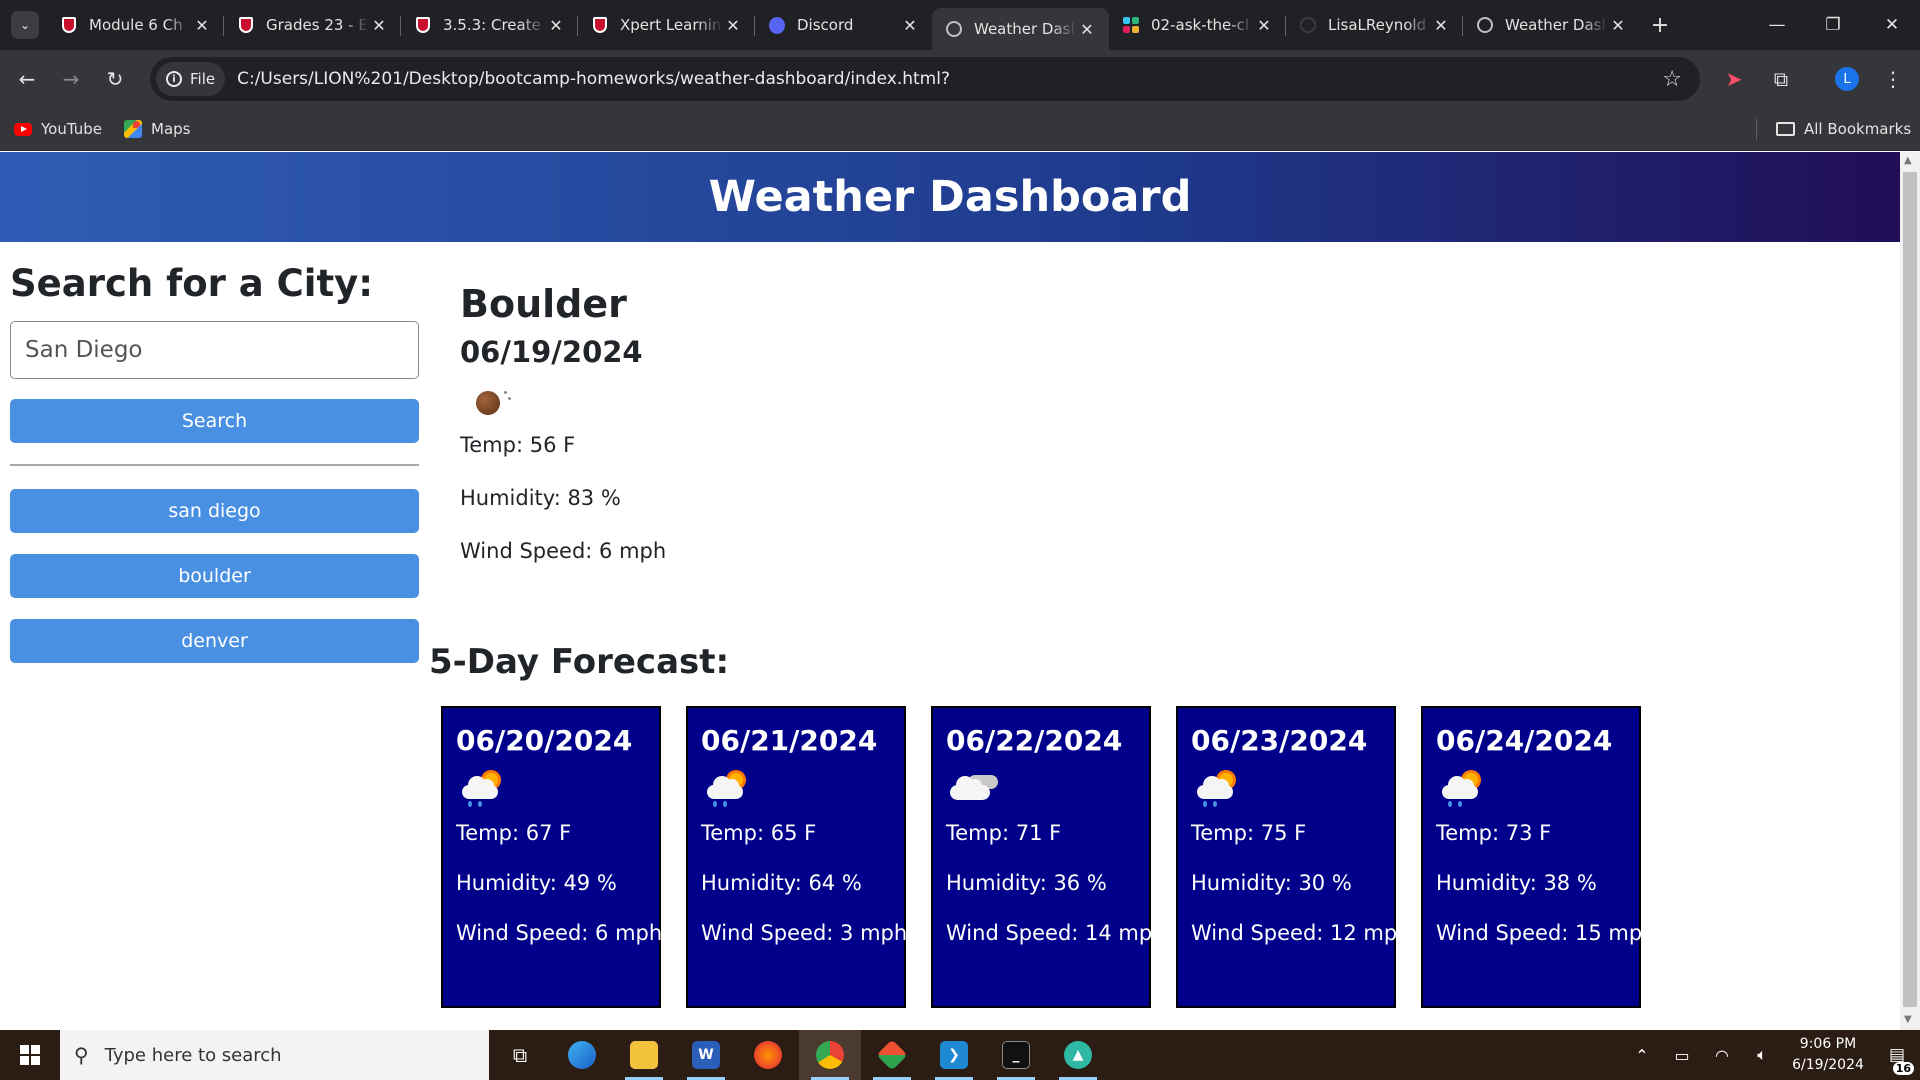 The image size is (1920, 1080). What do you see at coordinates (892, 1055) in the screenshot?
I see `taskbar-app-git` at bounding box center [892, 1055].